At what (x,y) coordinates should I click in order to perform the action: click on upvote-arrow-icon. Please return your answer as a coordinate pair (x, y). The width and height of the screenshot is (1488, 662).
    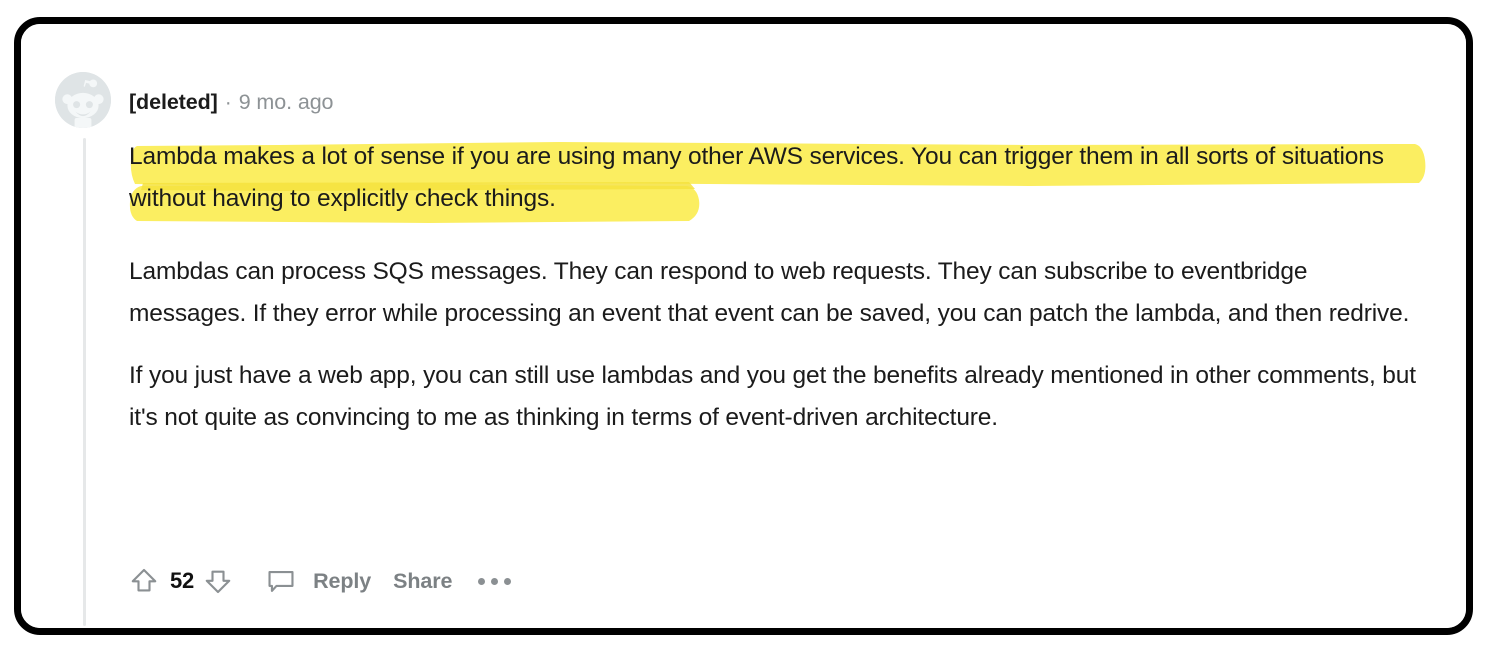
    Looking at the image, I should click on (144, 580).